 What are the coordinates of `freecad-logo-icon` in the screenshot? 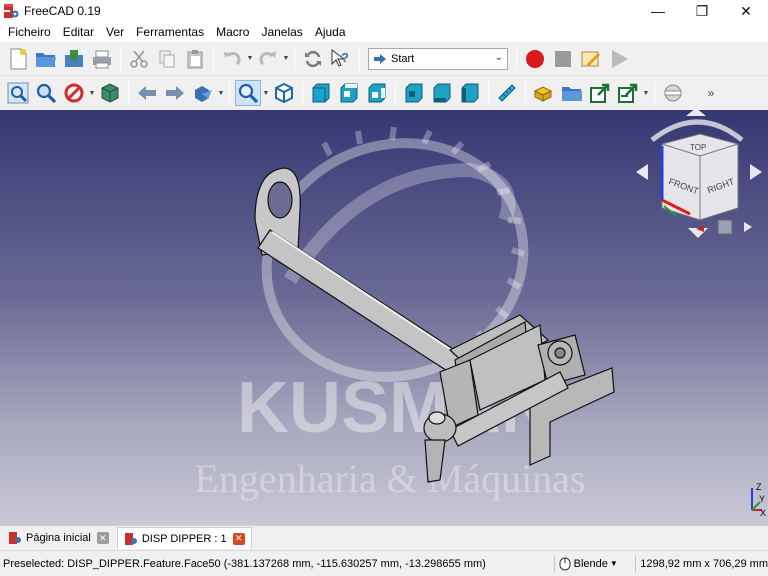 It's located at (11, 11).